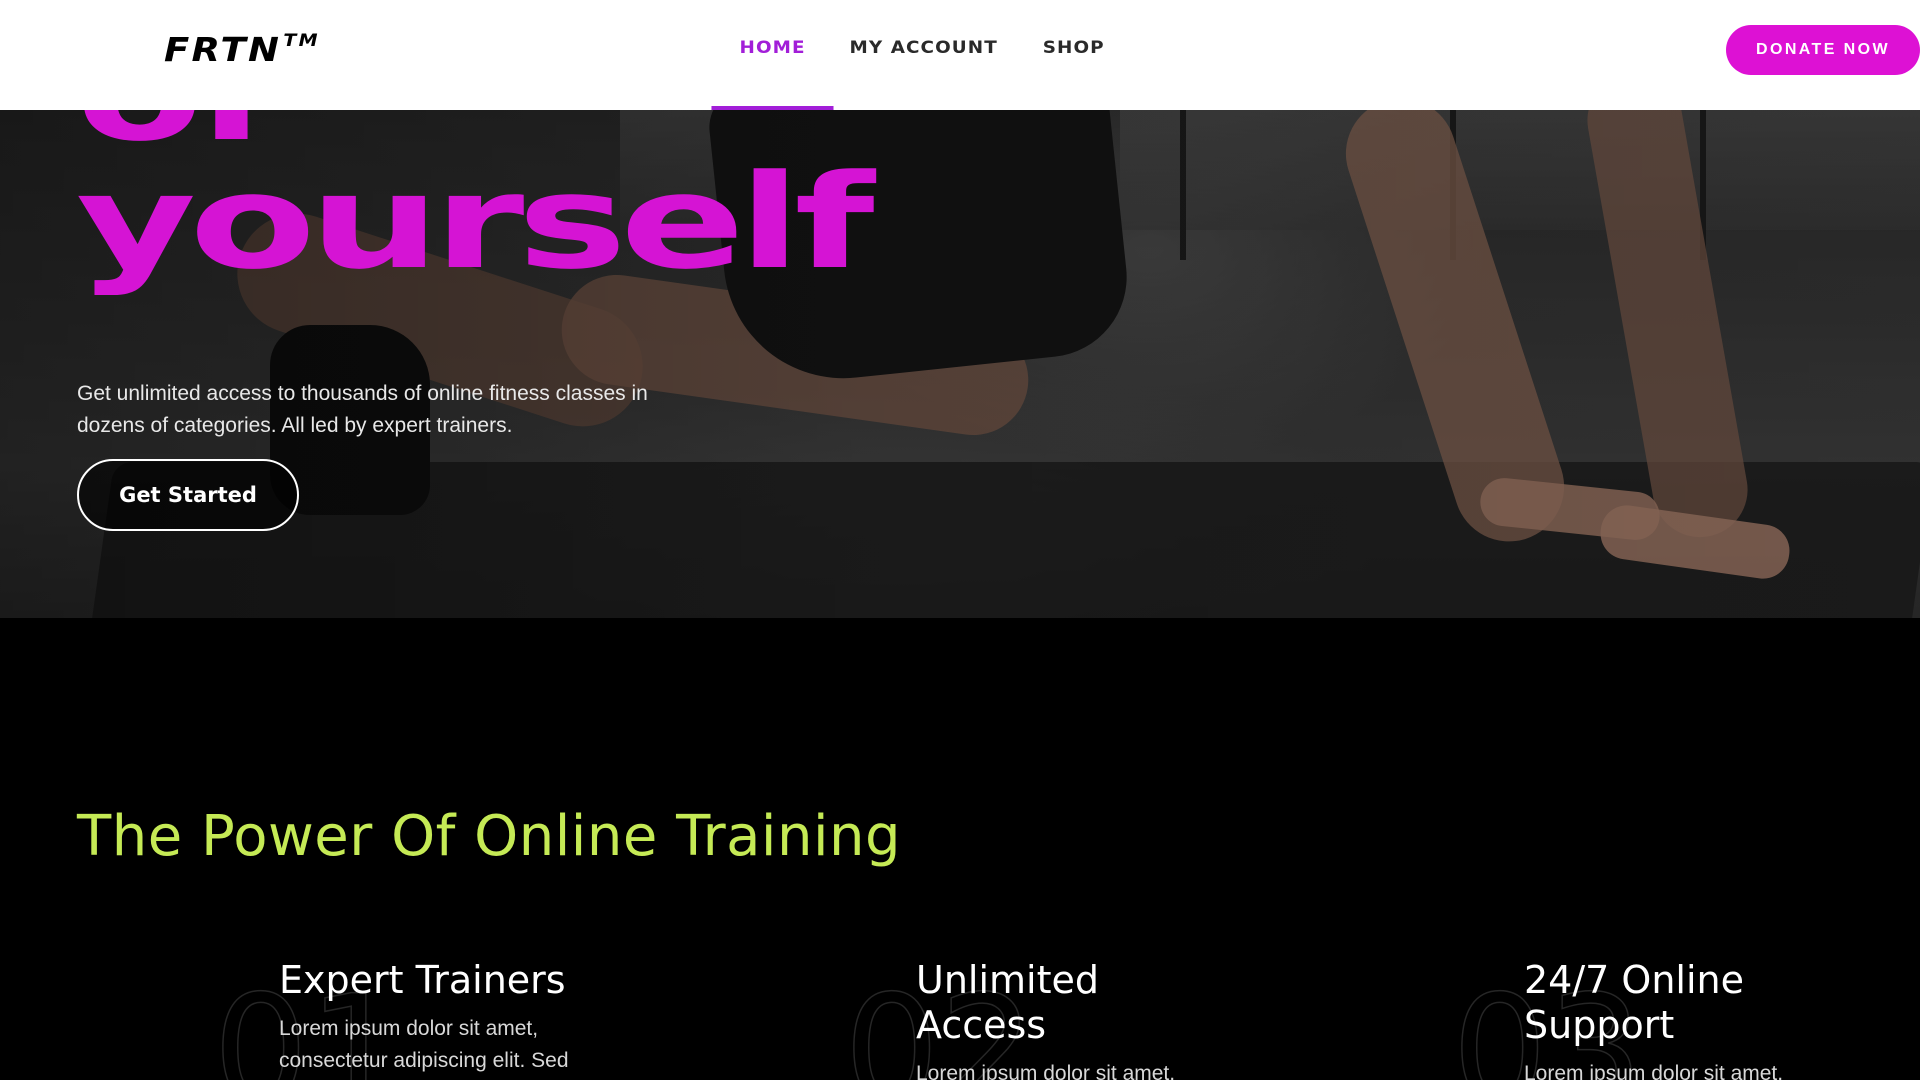  What do you see at coordinates (422, 980) in the screenshot?
I see `feature-title: Expert Trainers` at bounding box center [422, 980].